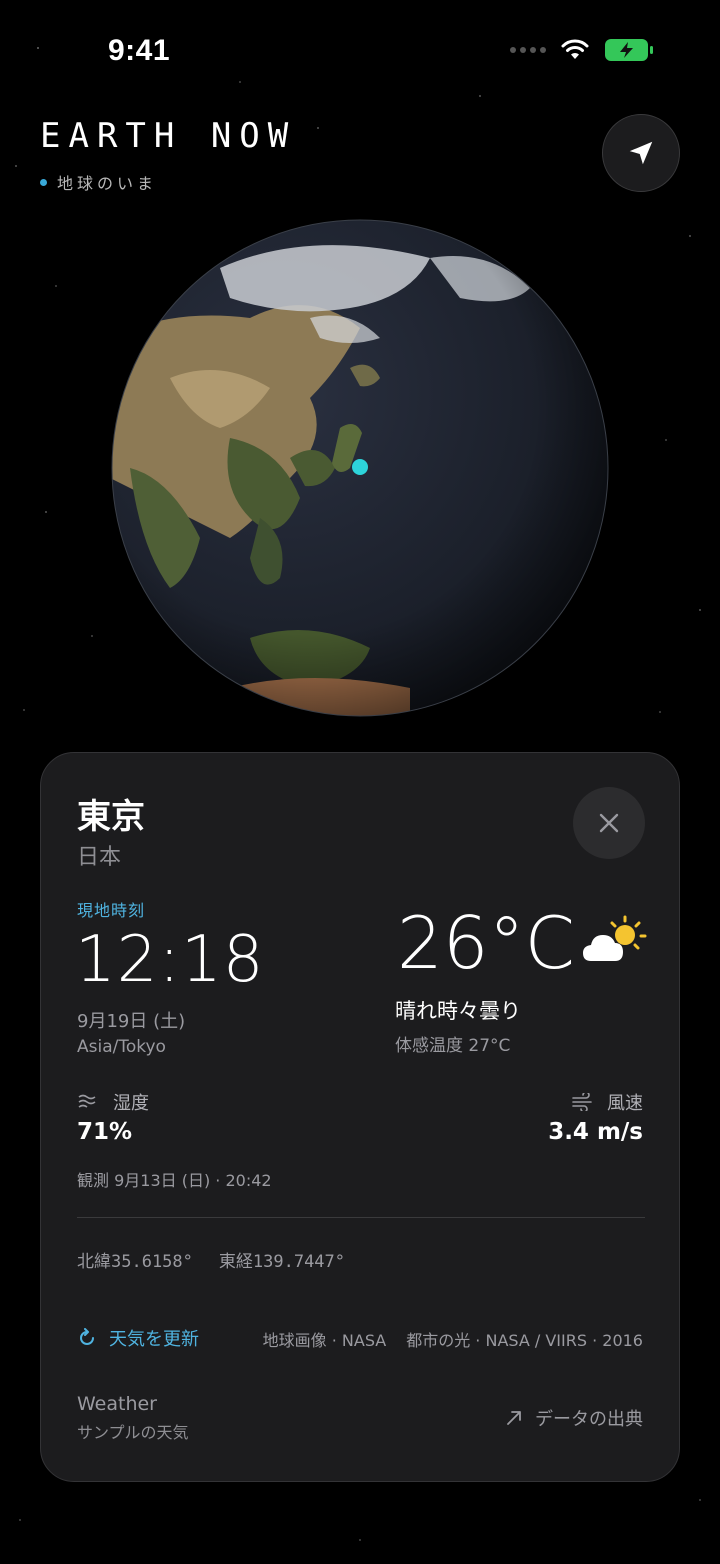 The height and width of the screenshot is (1564, 720). What do you see at coordinates (154, 1339) in the screenshot?
I see `refresh-label: 天気を更新` at bounding box center [154, 1339].